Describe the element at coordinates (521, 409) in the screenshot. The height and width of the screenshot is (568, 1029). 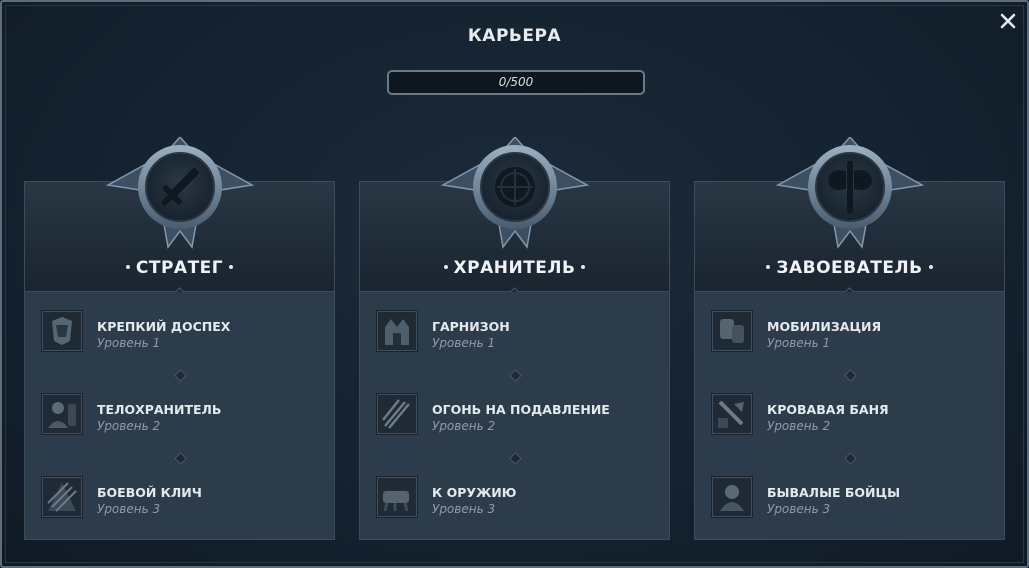
I see `skill-name: ОГОНЬ НА ПОДАВЛЕНИЕ` at that location.